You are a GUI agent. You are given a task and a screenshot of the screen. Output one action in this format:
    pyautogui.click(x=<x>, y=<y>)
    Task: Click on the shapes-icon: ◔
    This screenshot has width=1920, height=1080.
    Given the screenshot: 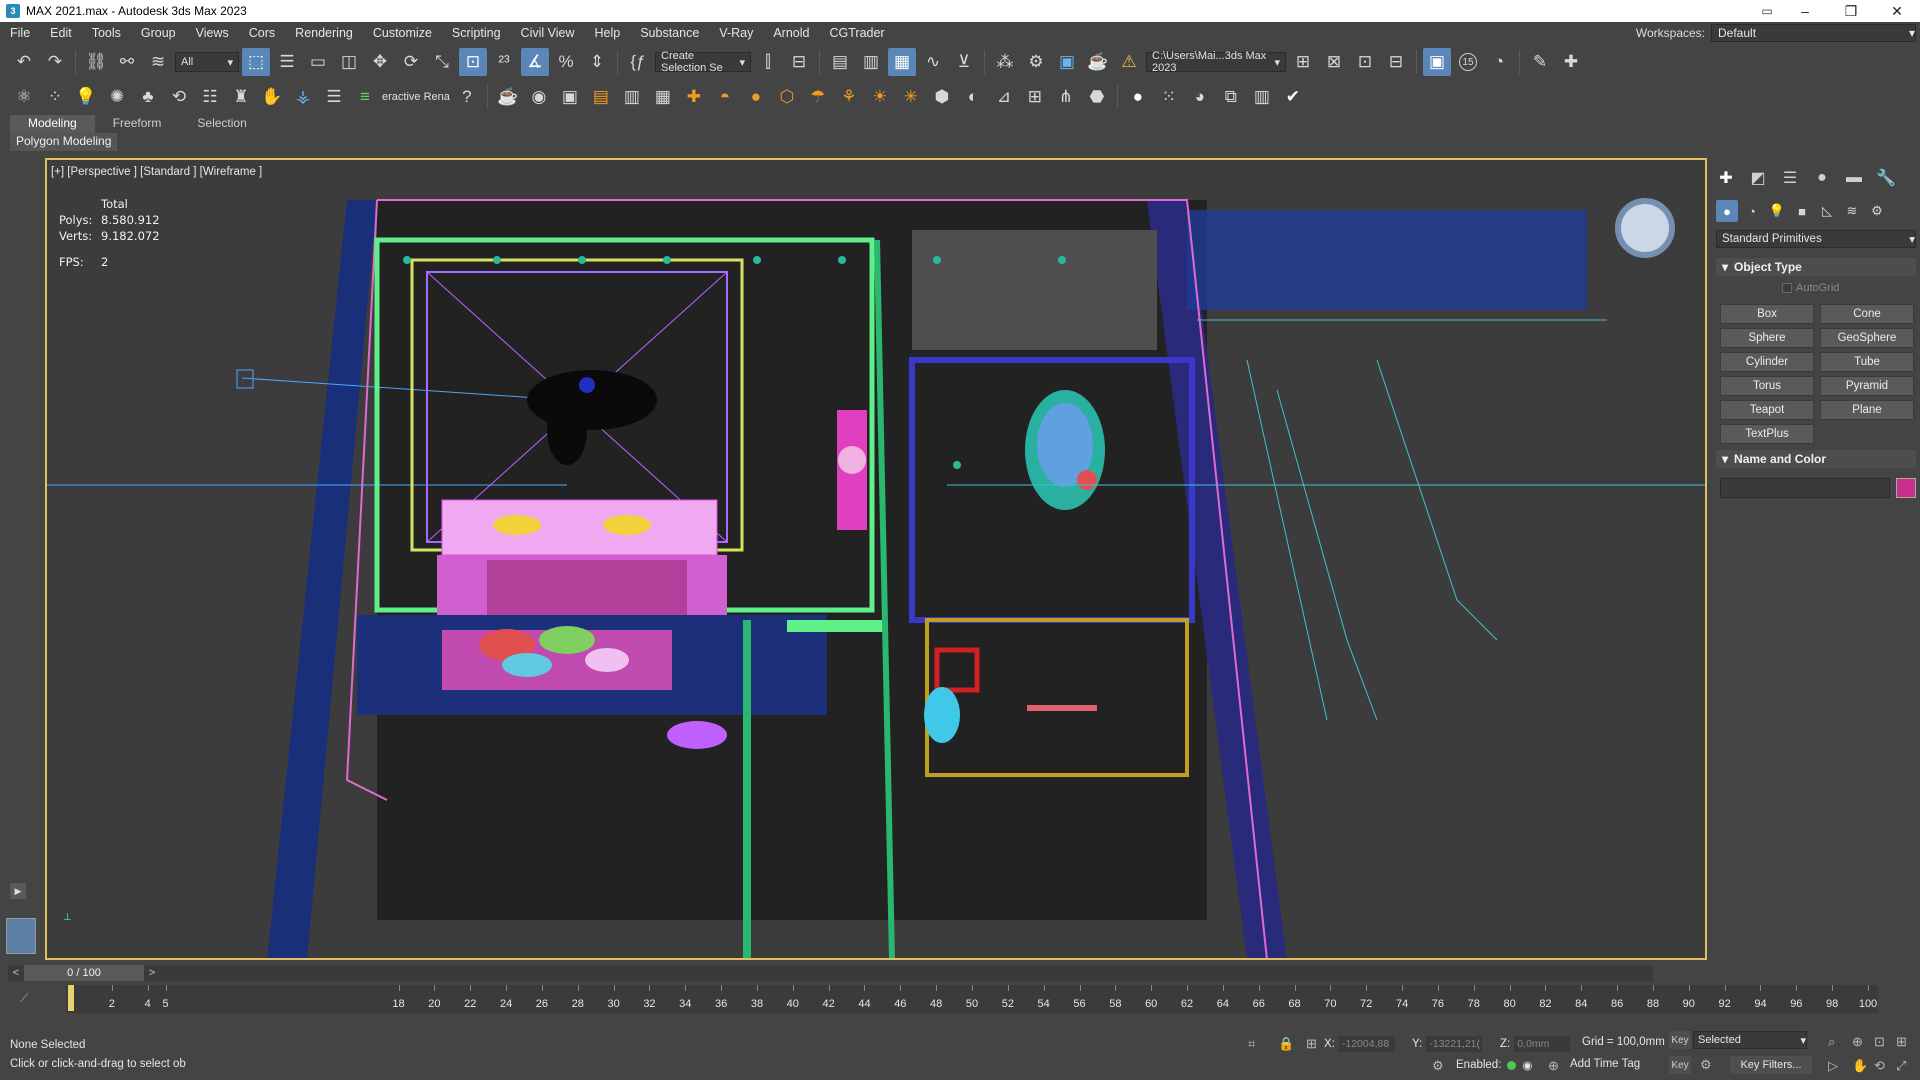 What is the action you would take?
    pyautogui.click(x=1752, y=211)
    